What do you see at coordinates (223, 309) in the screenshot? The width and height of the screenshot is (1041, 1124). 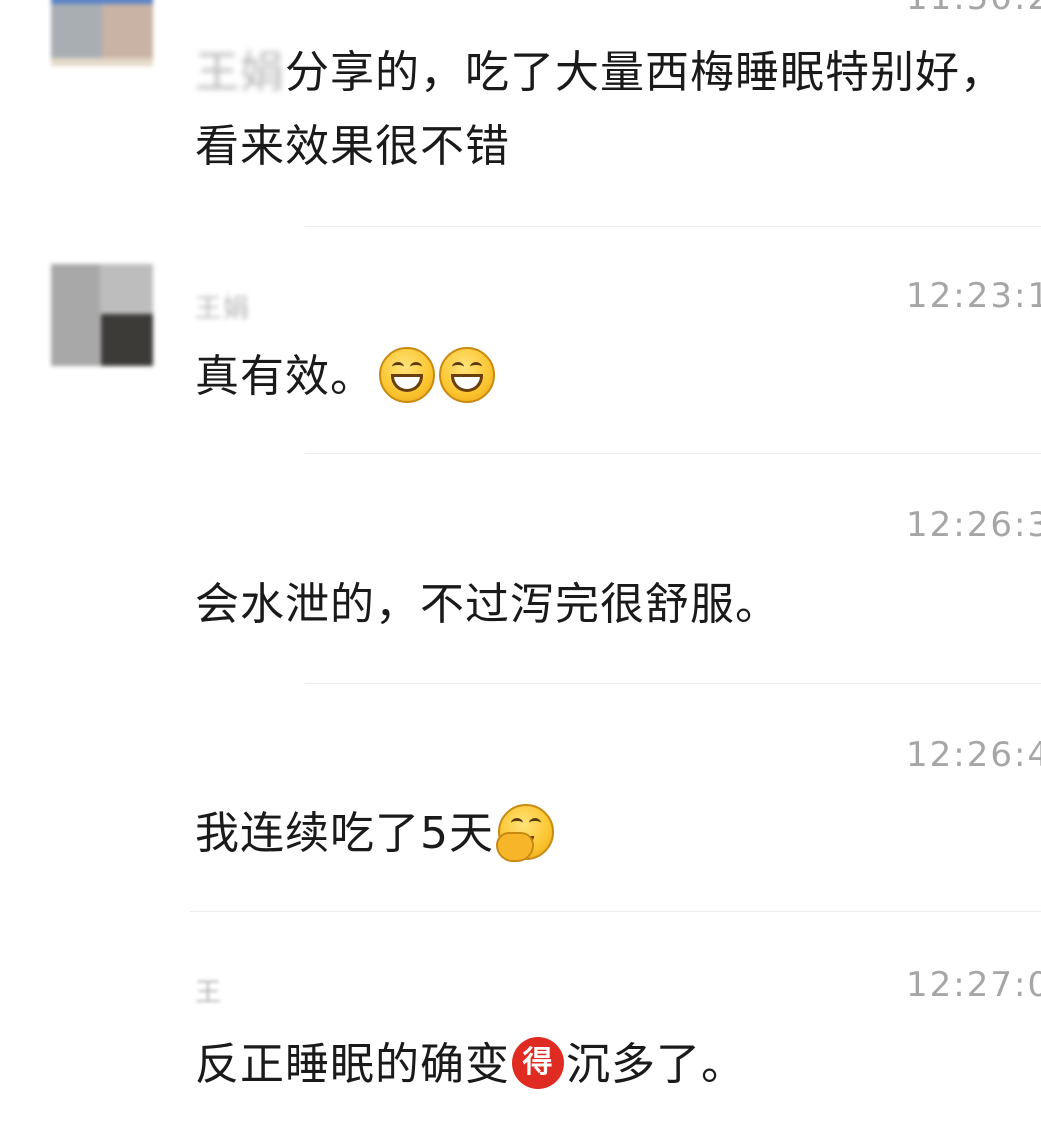 I see `sender-name: 王娟` at bounding box center [223, 309].